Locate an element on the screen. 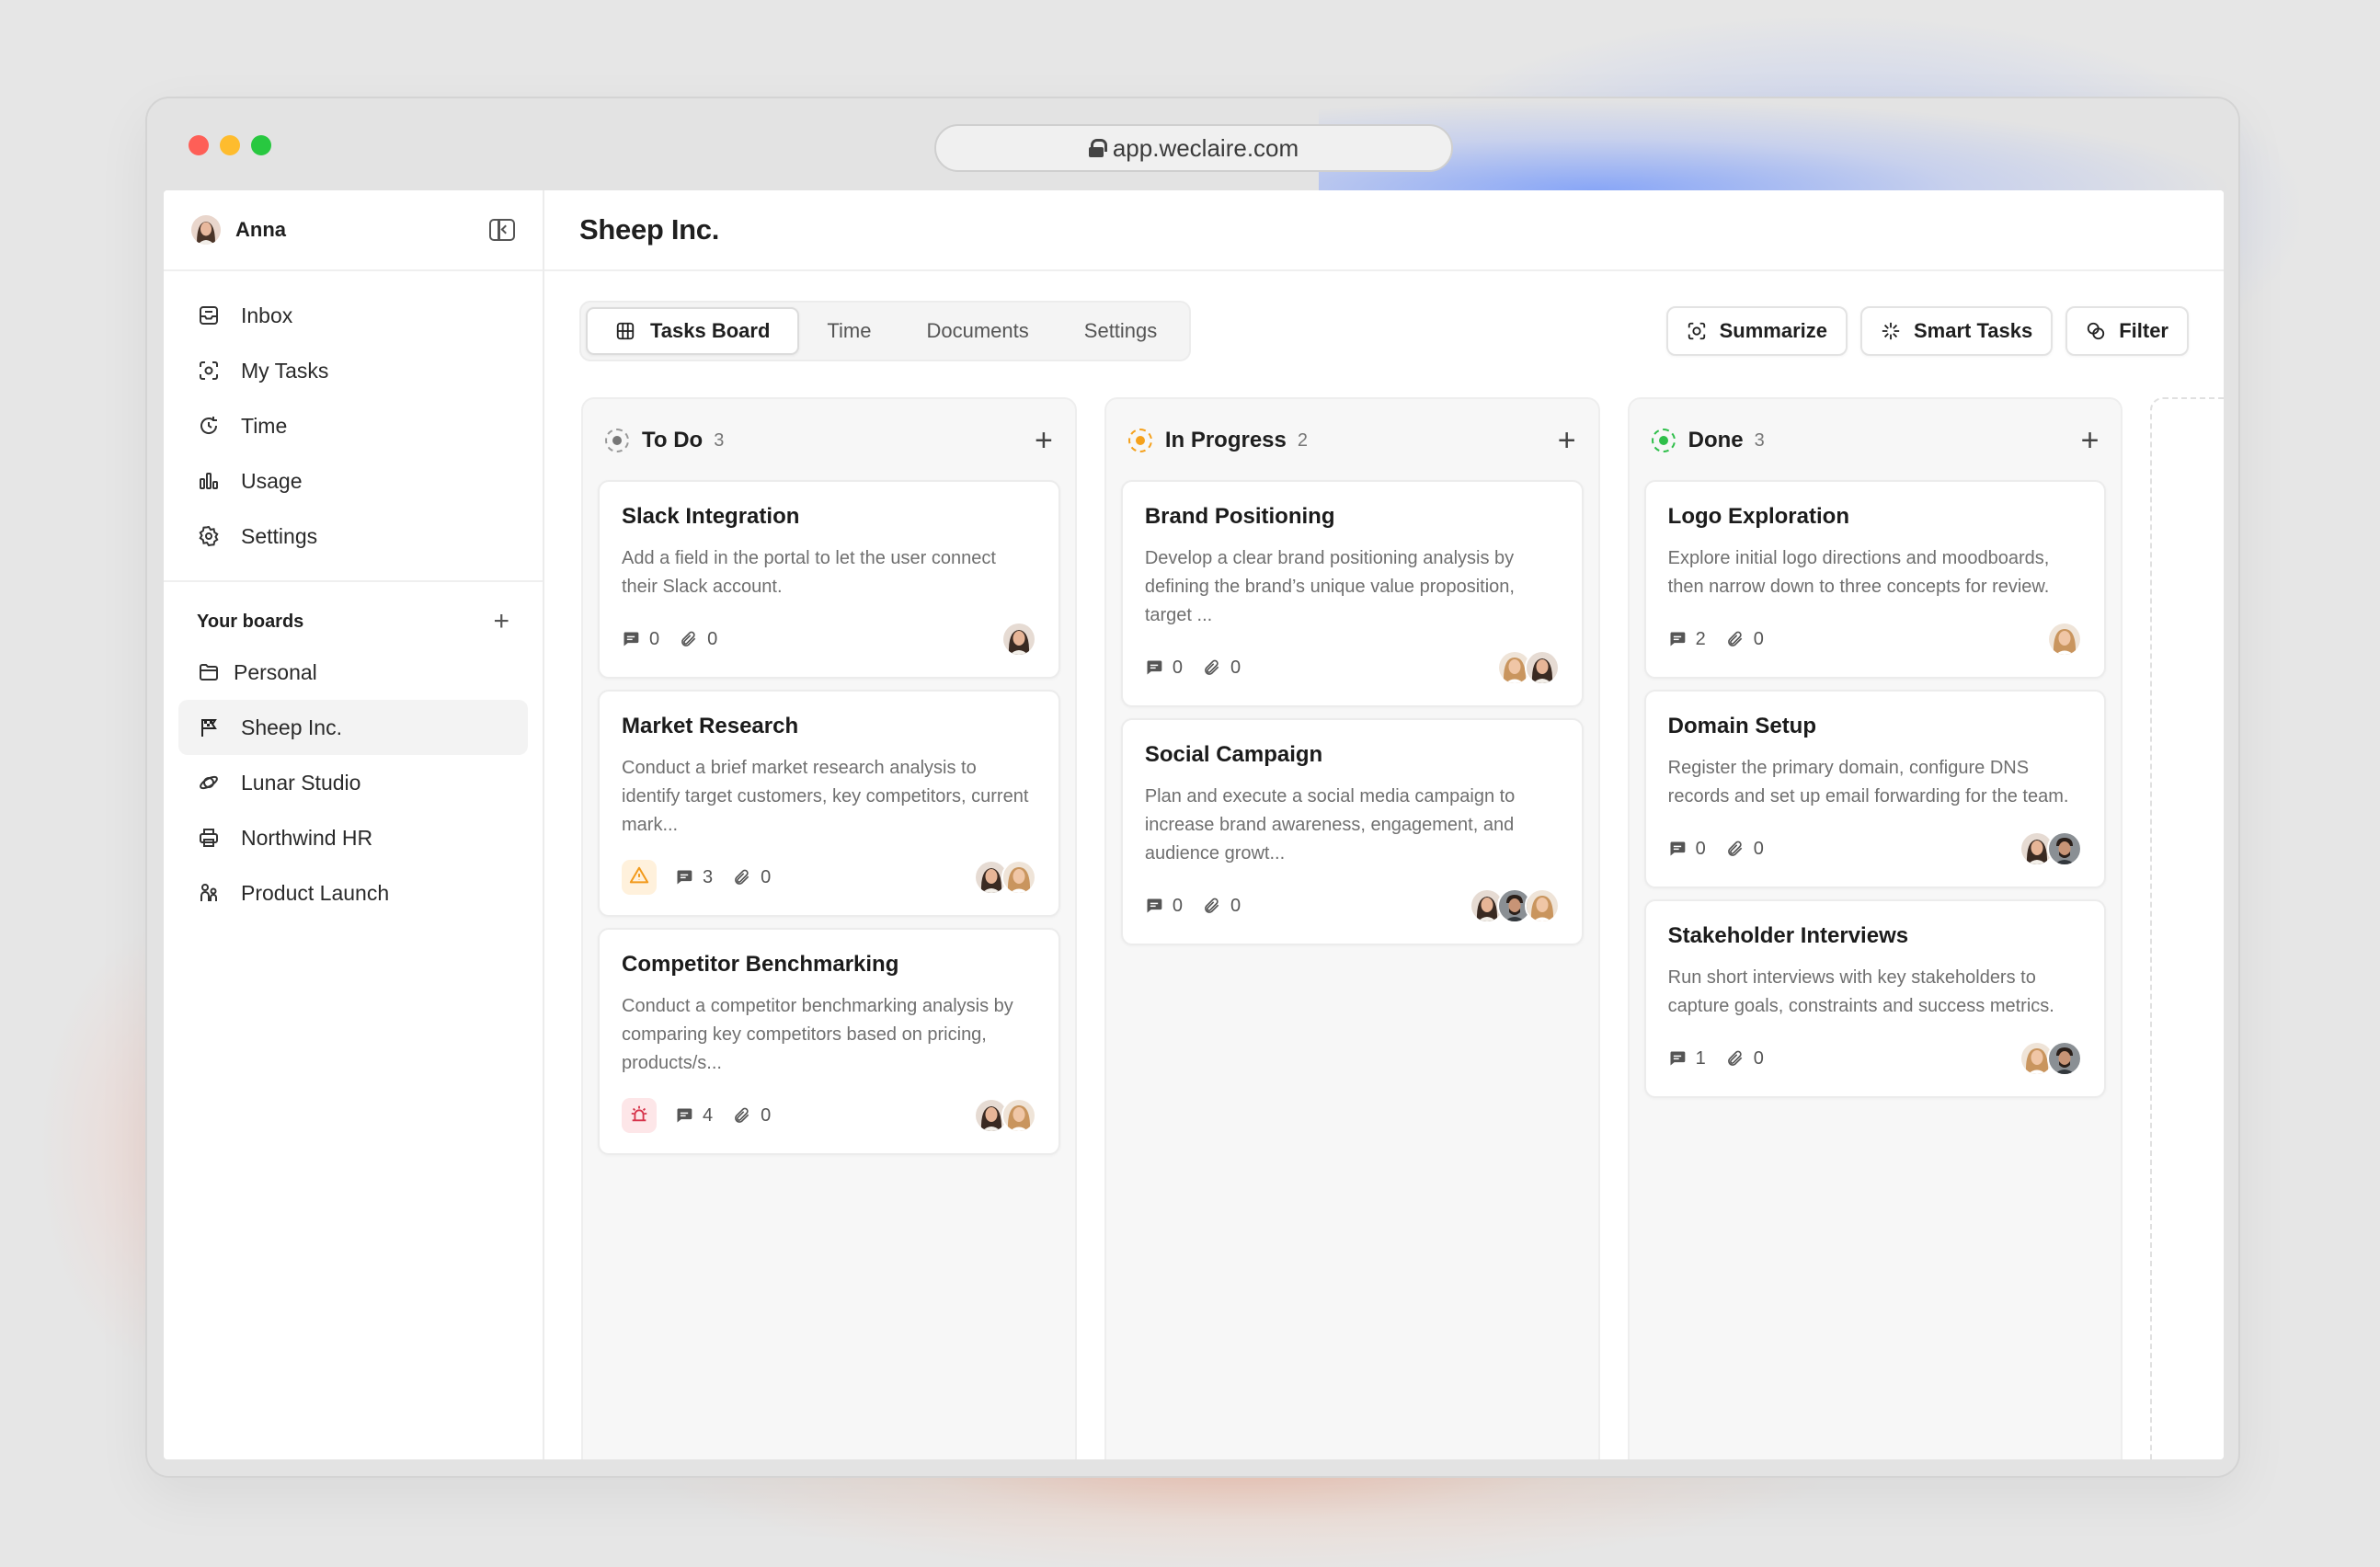 The width and height of the screenshot is (2380, 1567). lock-icon is located at coordinates (1097, 148).